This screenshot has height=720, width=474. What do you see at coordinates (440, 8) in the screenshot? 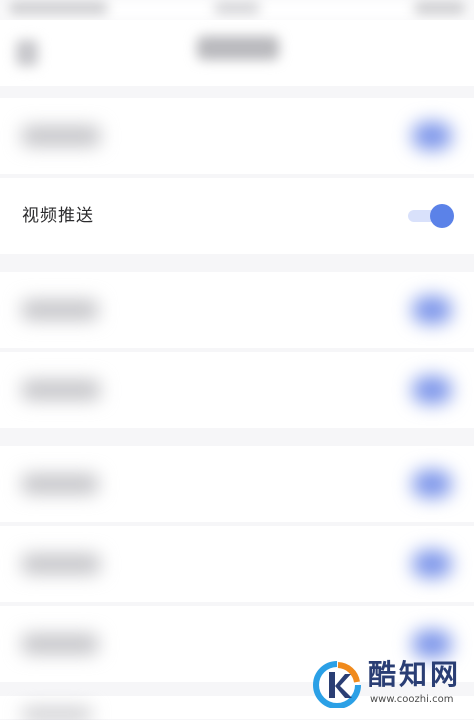
I see `status-bar-right` at bounding box center [440, 8].